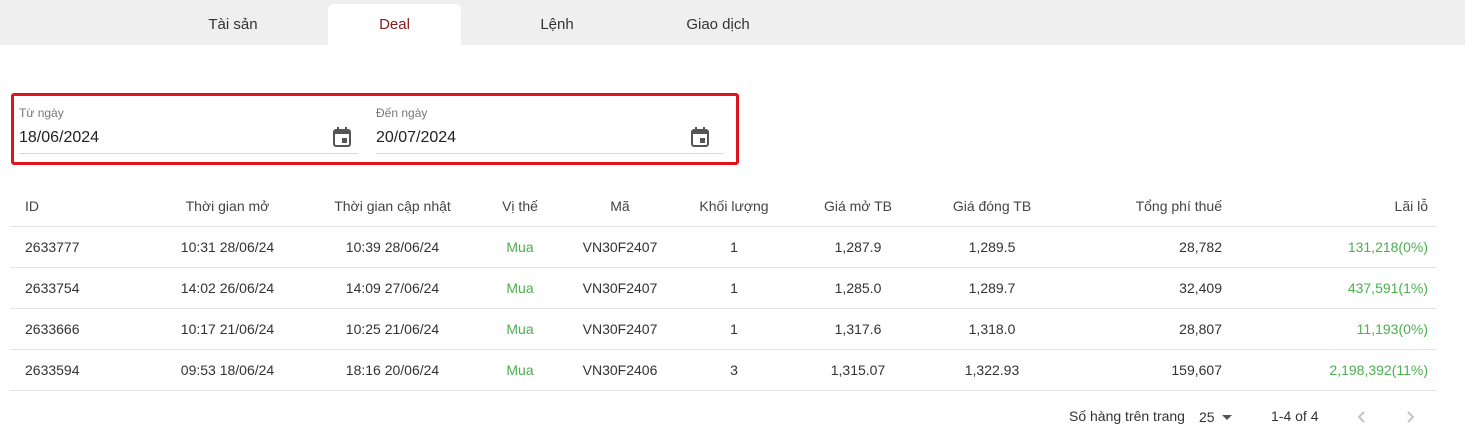  I want to click on previous-page-button, so click(1362, 417).